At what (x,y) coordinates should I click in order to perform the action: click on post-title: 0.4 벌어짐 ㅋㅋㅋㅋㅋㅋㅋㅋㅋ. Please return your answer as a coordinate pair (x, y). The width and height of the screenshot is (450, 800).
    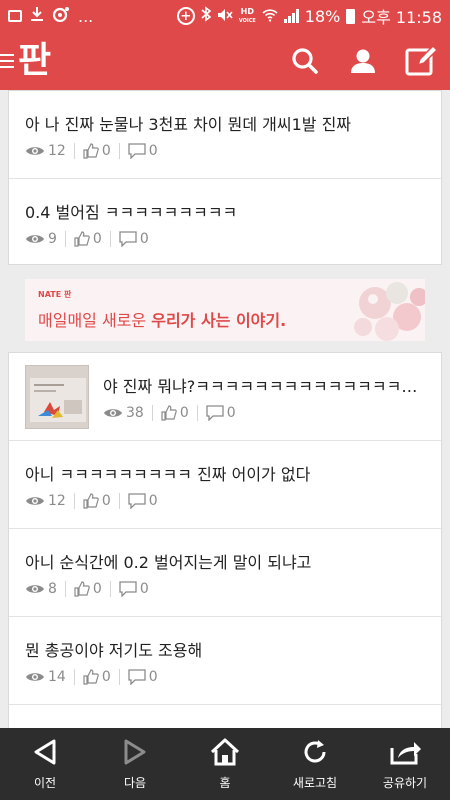
    Looking at the image, I should click on (225, 211).